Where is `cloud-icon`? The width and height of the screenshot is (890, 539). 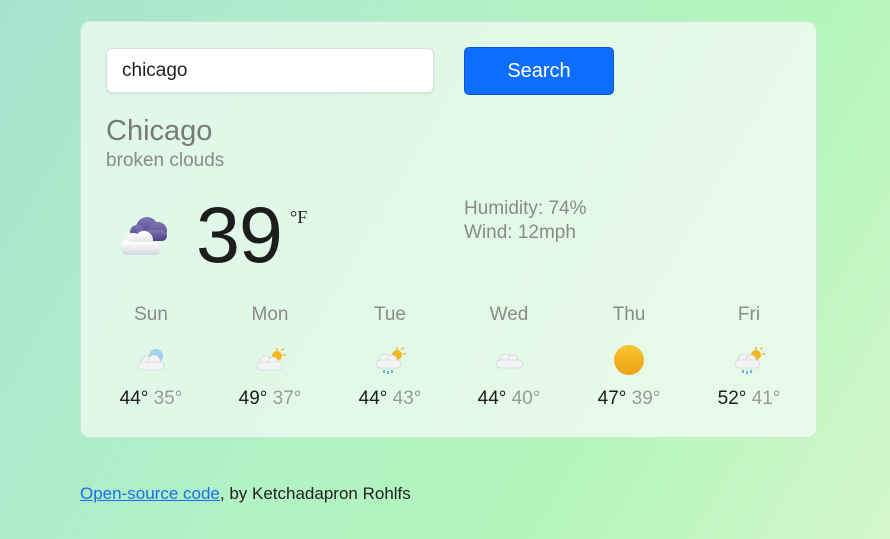 cloud-icon is located at coordinates (509, 361).